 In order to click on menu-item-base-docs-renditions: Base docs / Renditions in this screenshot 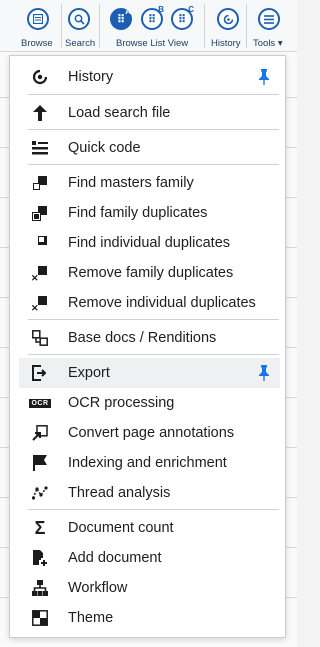, I will do `click(149, 338)`.